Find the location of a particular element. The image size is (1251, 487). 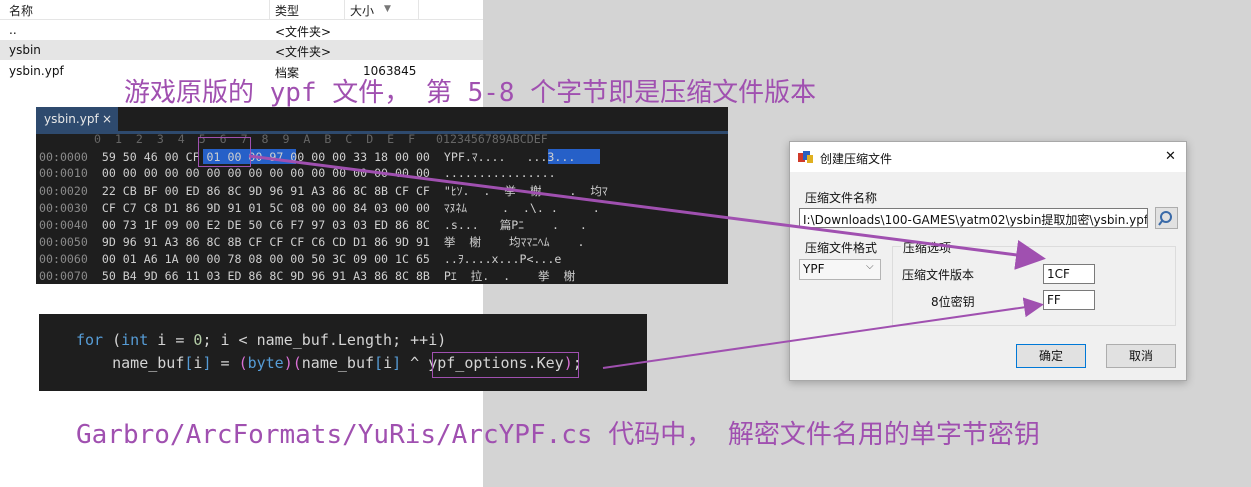

archive-name-label: 压缩文件名称 is located at coordinates (841, 198).